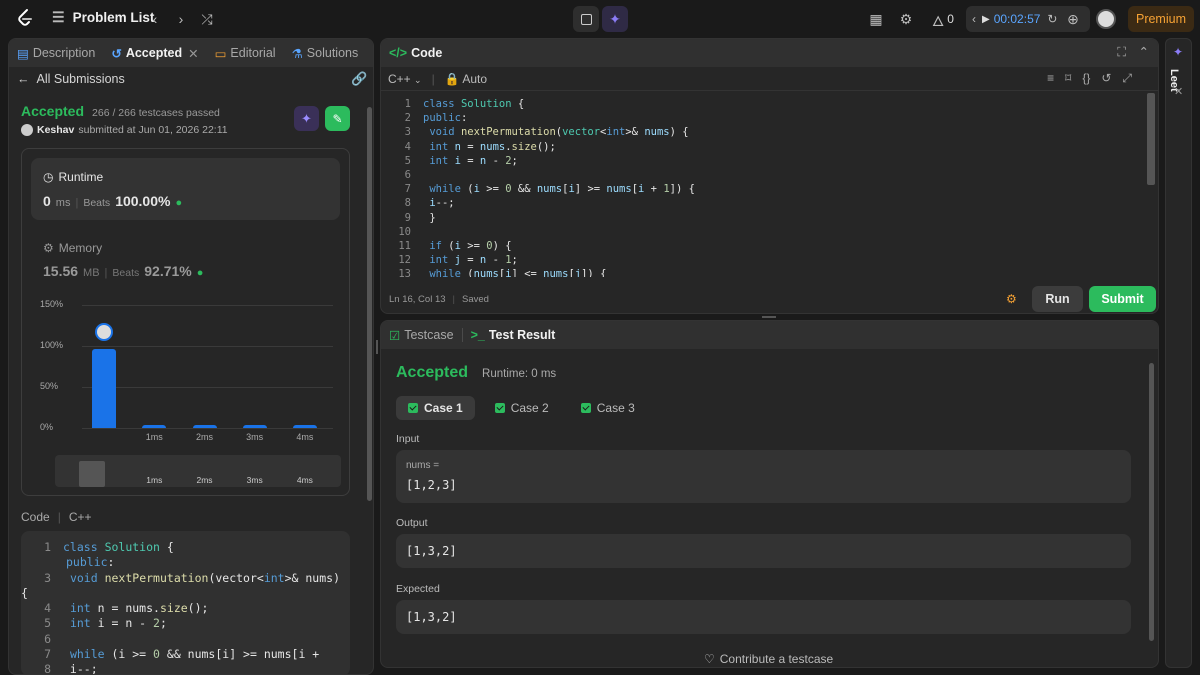  I want to click on close-rail-icon: ✕, so click(1178, 91).